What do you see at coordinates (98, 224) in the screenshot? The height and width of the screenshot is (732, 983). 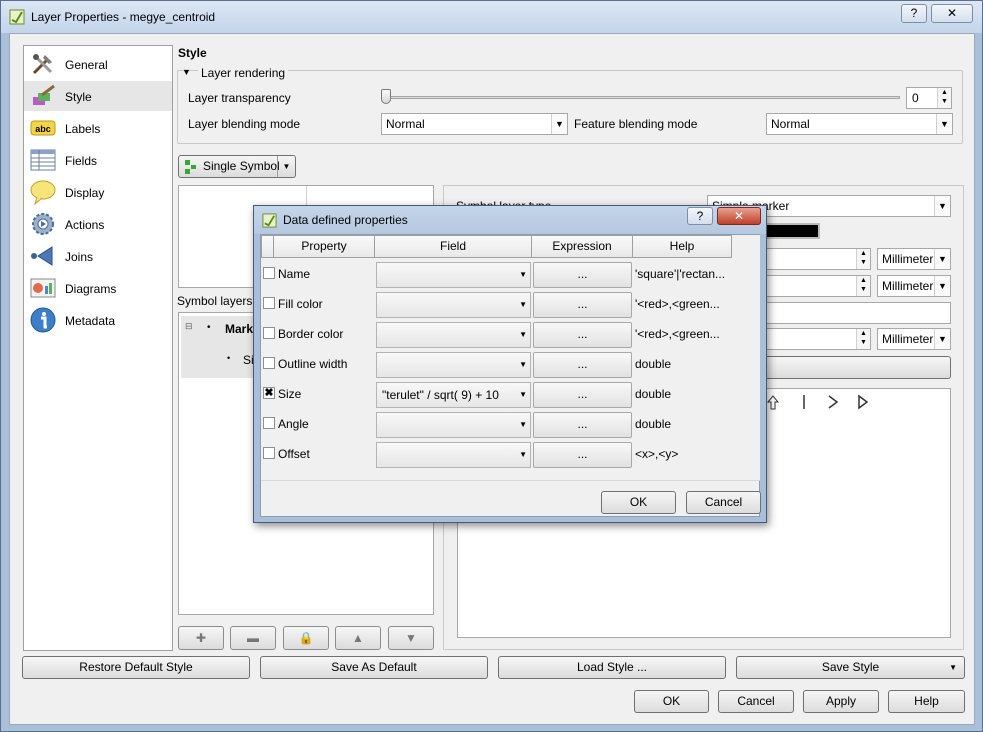 I see `nav-item-actions: Actions` at bounding box center [98, 224].